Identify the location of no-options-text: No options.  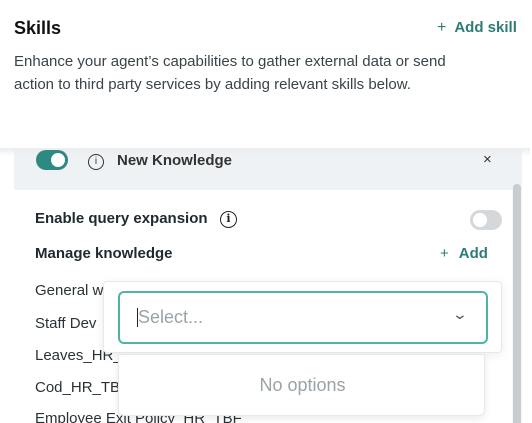
(302, 385).